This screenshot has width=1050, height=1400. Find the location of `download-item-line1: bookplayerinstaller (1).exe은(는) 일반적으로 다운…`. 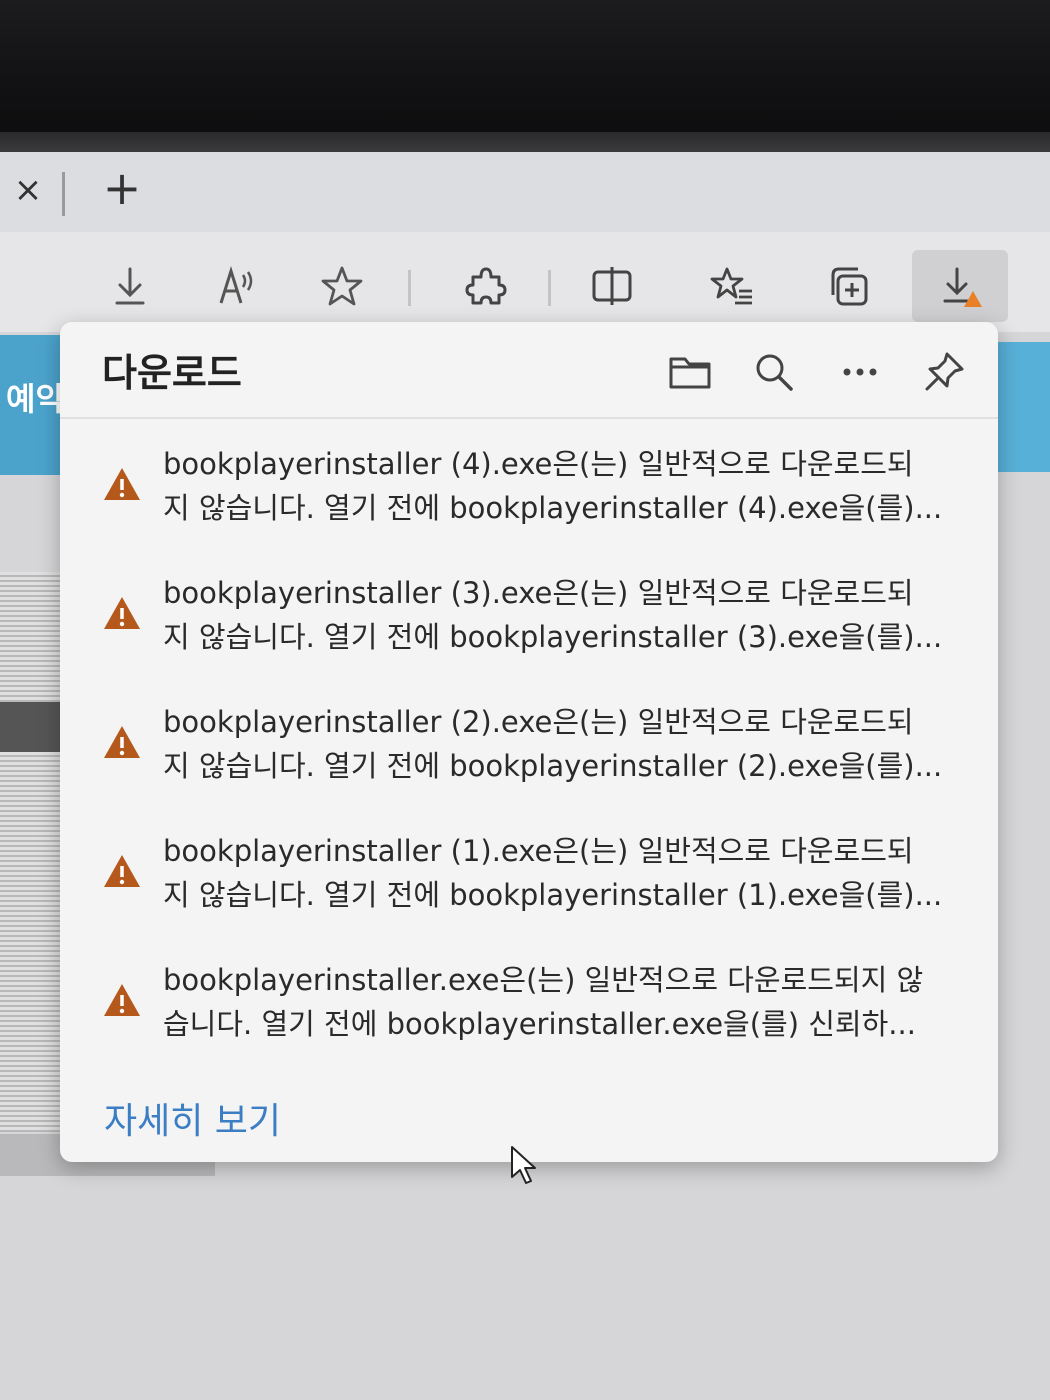

download-item-line1: bookplayerinstaller (1).exe은(는) 일반적으로 다운… is located at coordinates (538, 851).